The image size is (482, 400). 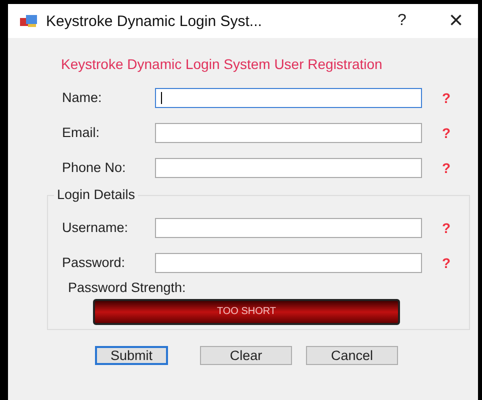 I want to click on dialog-button: Cancel, so click(x=352, y=355).